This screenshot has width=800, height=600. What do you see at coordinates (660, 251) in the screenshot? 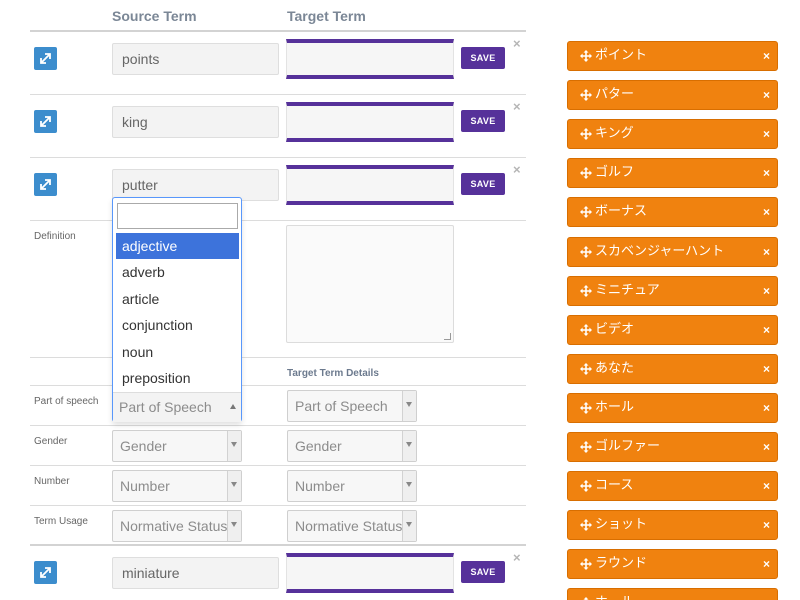
I see `tag-label: スカベンジャーハント` at bounding box center [660, 251].